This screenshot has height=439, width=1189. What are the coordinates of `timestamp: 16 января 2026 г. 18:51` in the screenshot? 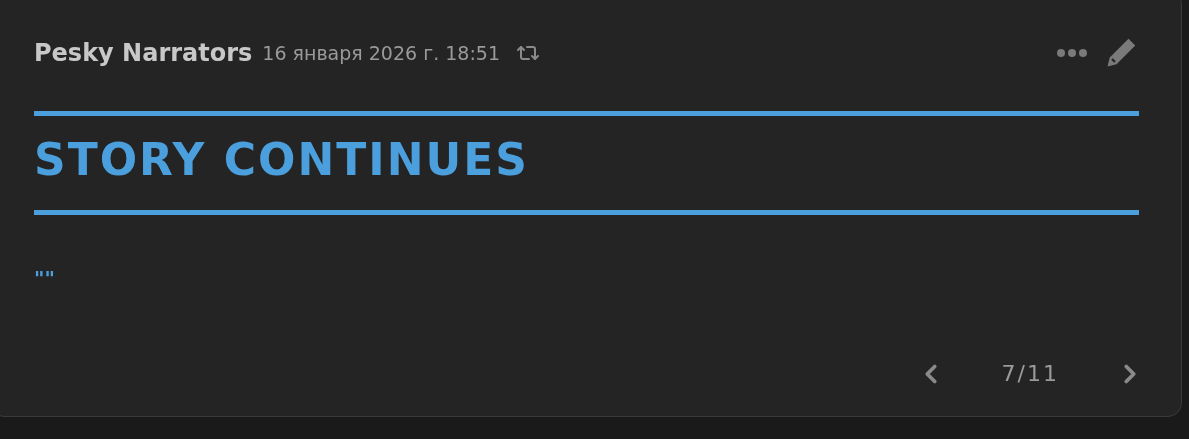 It's located at (381, 53).